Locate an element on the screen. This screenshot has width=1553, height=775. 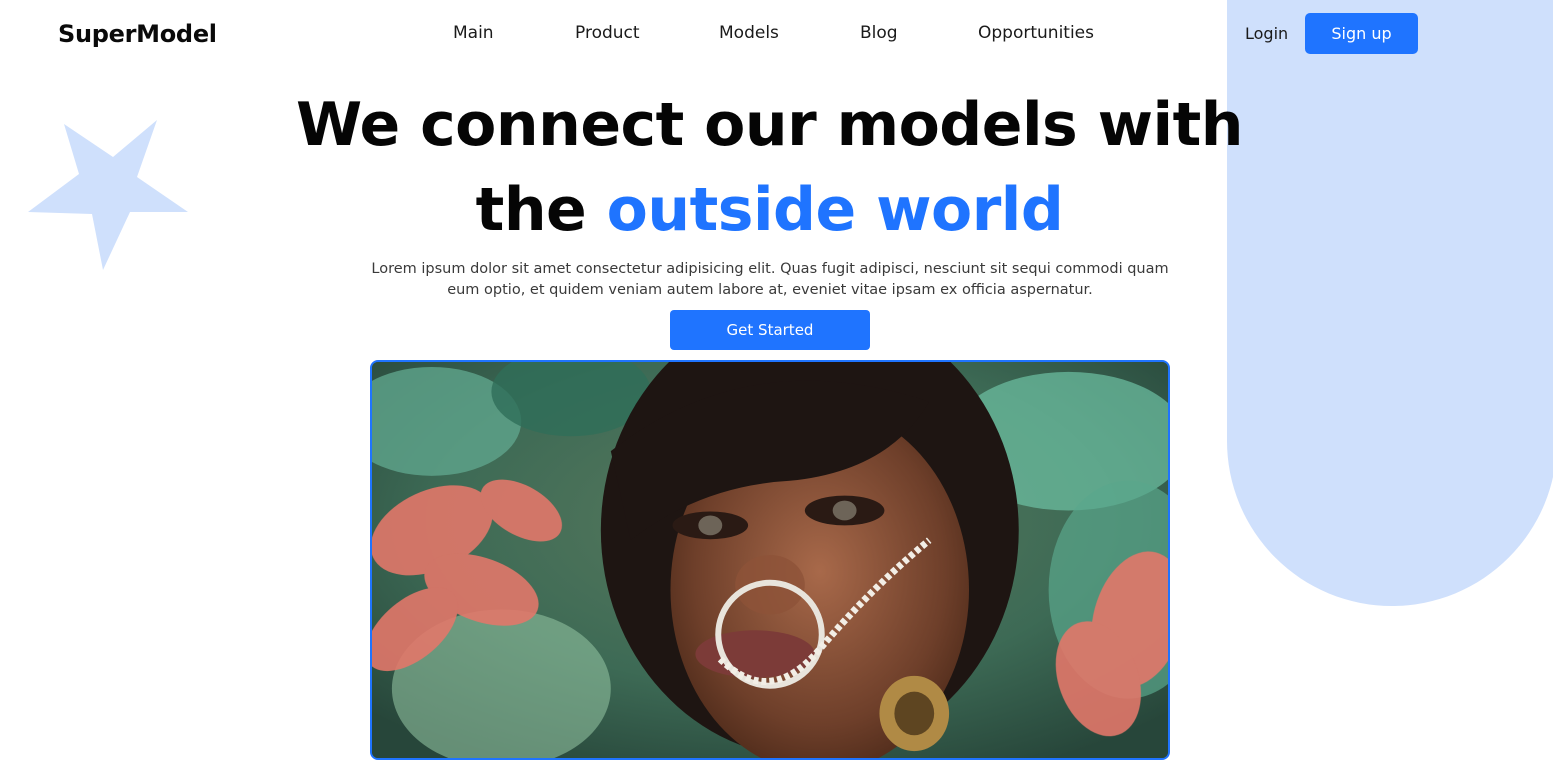
login-link: Login is located at coordinates (1266, 33).